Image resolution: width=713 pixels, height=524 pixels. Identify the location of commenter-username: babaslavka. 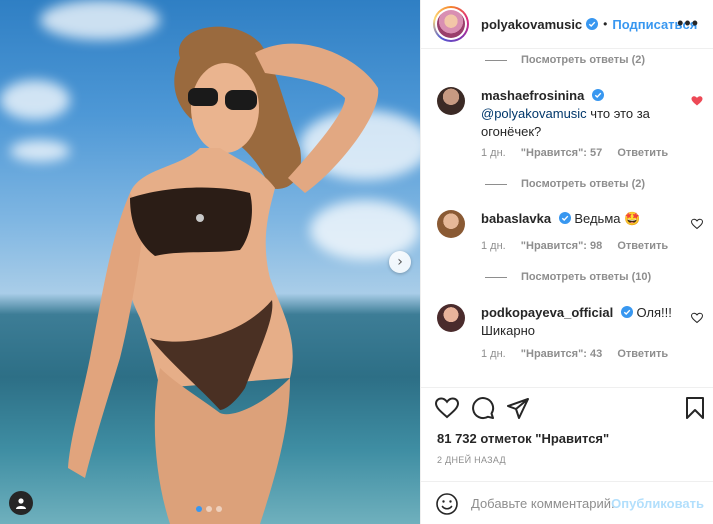
(516, 218).